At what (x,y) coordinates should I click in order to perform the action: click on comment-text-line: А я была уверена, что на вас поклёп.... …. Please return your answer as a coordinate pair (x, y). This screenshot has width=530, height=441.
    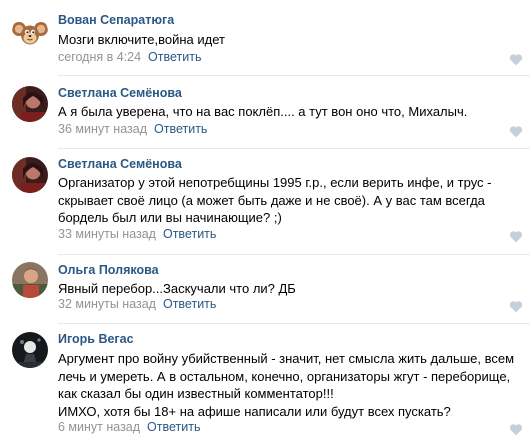
    Looking at the image, I should click on (263, 111).